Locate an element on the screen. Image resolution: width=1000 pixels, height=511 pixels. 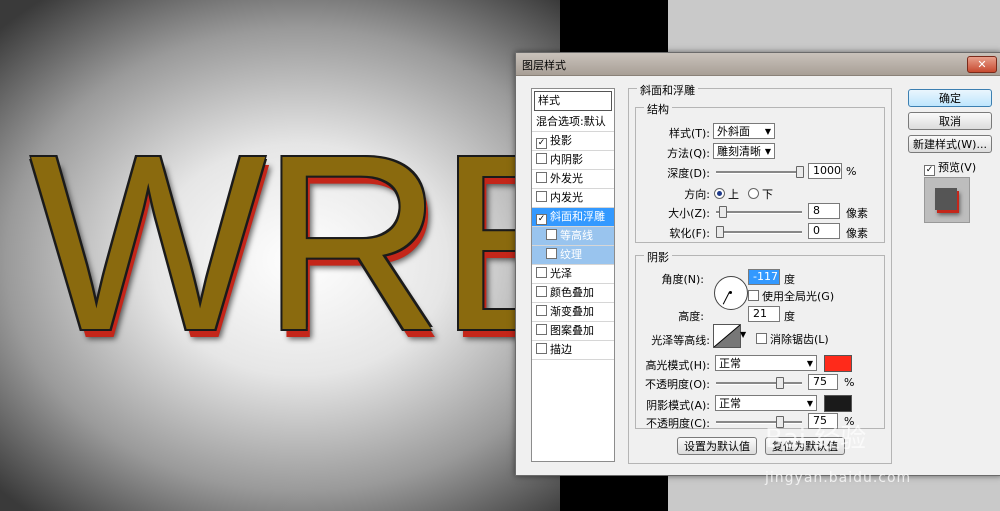
global-light-checkbox: 使用全局光(G) is located at coordinates (791, 296).